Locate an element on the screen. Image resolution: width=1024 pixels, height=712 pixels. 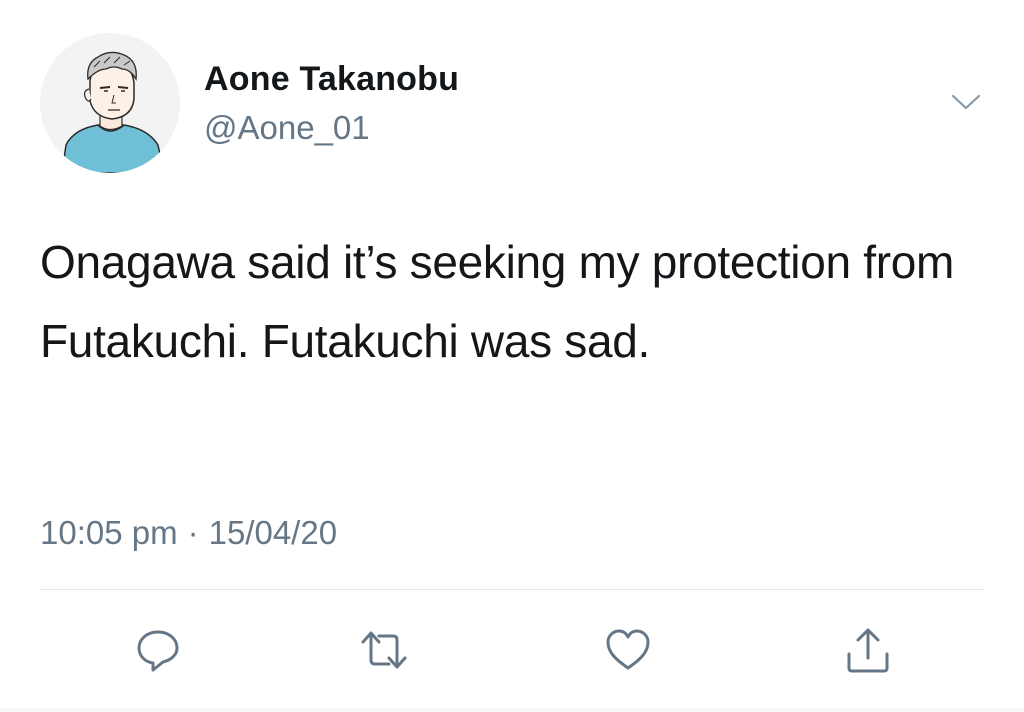
author-handle: @Aone_01 is located at coordinates (287, 128).